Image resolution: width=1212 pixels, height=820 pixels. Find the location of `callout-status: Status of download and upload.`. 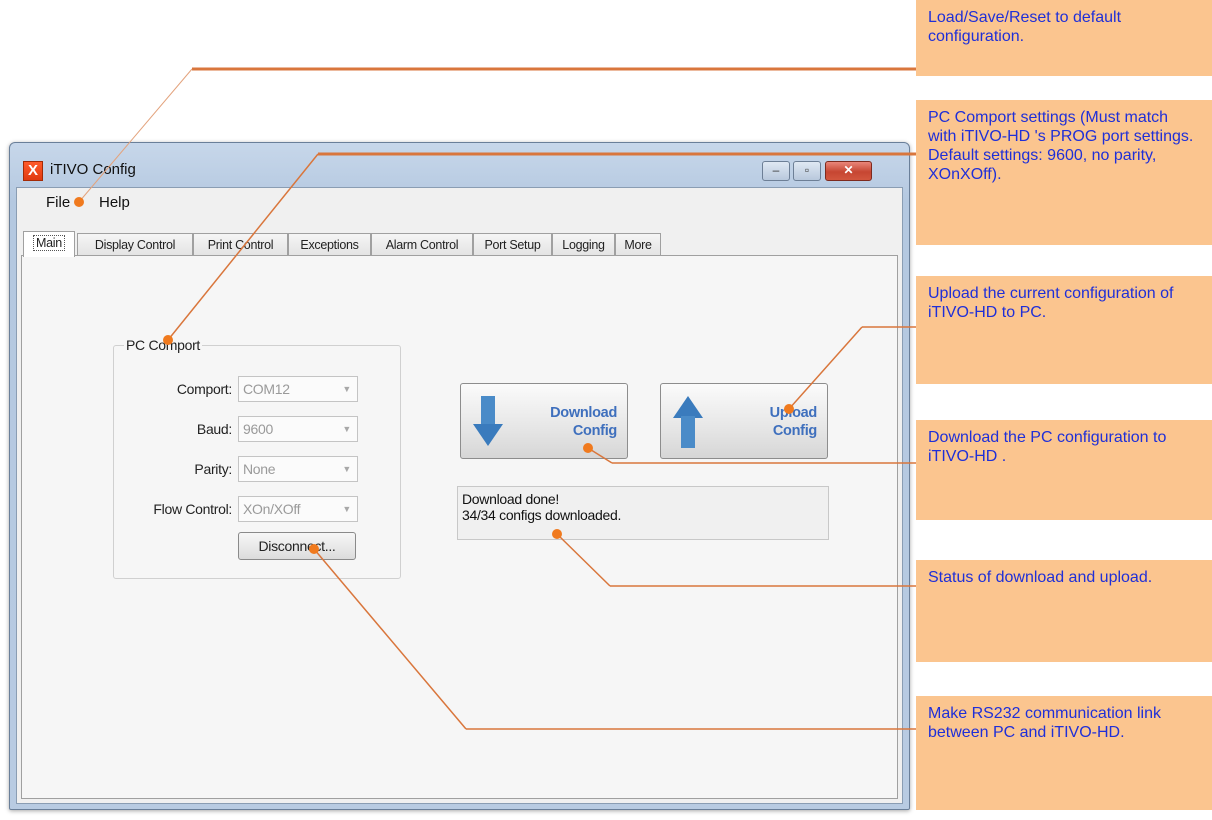

callout-status: Status of download and upload. is located at coordinates (1064, 611).